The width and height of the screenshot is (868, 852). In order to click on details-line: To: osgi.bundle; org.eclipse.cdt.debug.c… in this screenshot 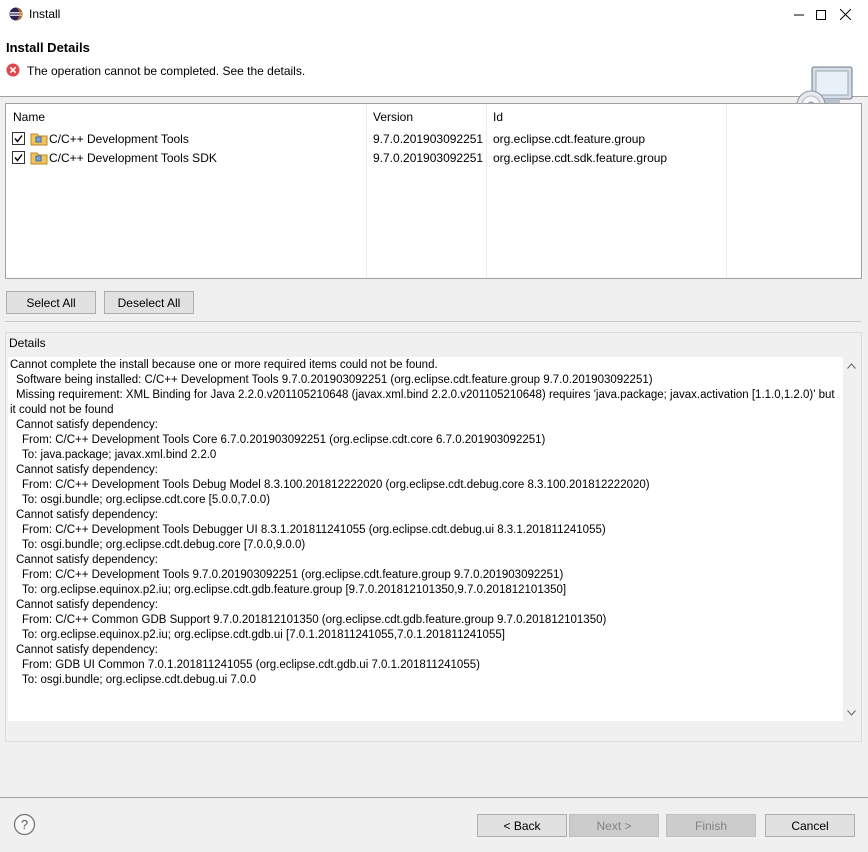, I will do `click(164, 545)`.